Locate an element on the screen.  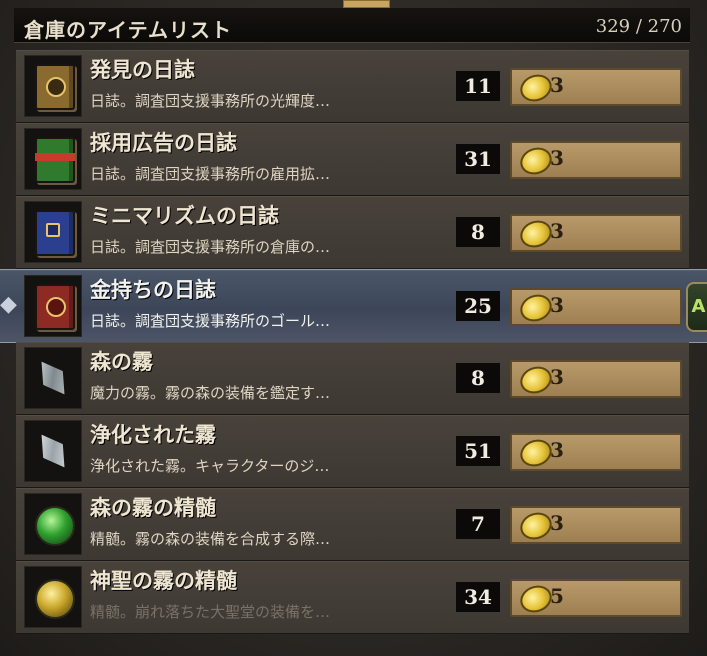
purified-mist-crystal-icon is located at coordinates (53, 451).